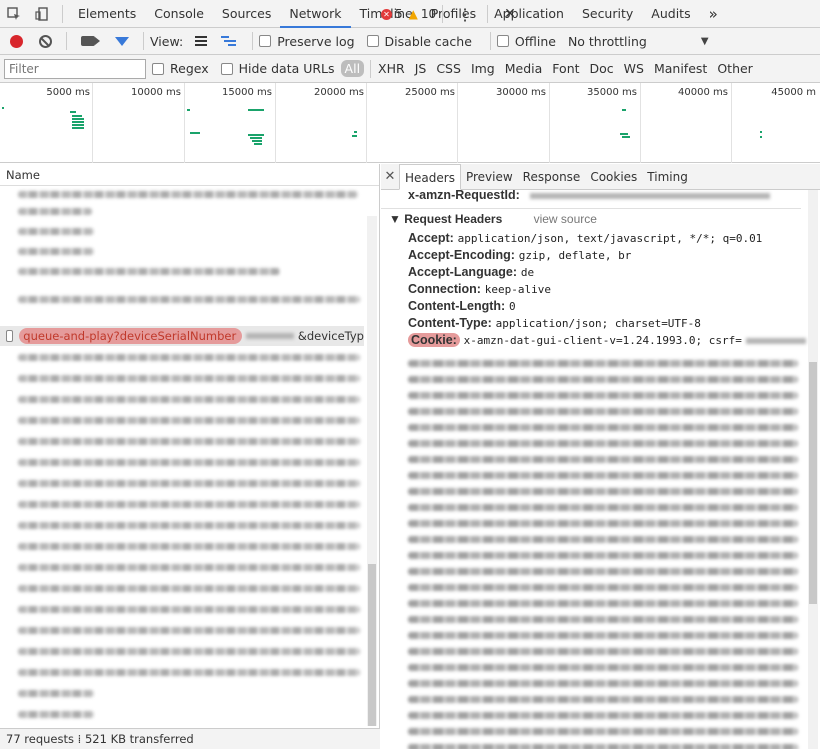 Image resolution: width=820 pixels, height=749 pixels. What do you see at coordinates (589, 196) in the screenshot?
I see `header-row: x-amzn-RequestId:` at bounding box center [589, 196].